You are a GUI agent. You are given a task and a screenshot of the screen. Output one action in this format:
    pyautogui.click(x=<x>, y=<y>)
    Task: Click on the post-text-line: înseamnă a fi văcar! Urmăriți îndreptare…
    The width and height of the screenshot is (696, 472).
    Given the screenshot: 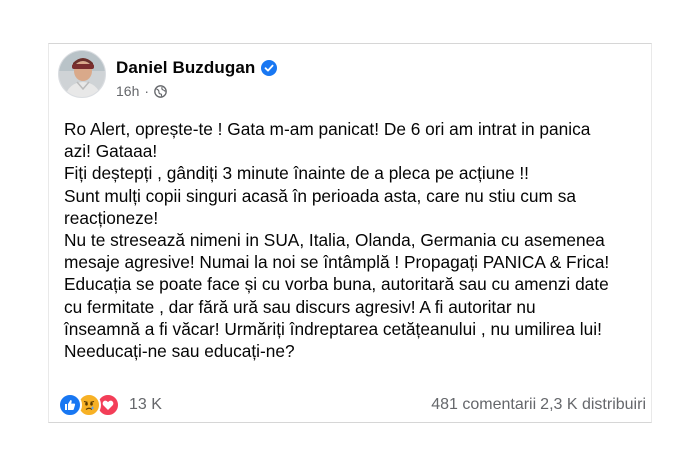 What is the action you would take?
    pyautogui.click(x=333, y=328)
    